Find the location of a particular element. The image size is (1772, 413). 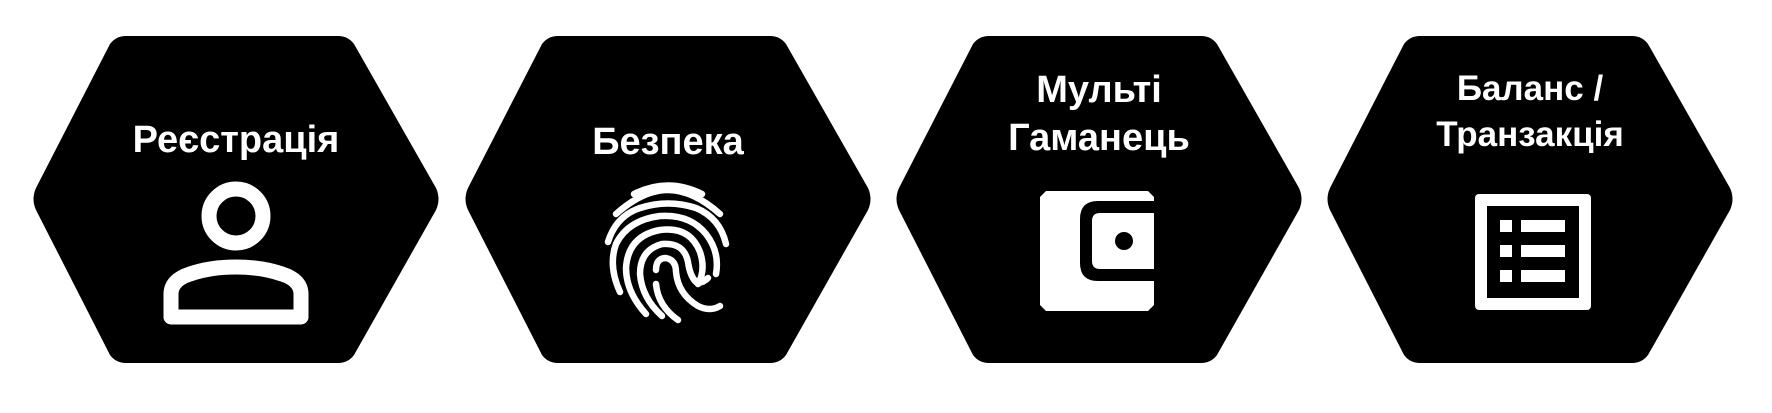

fingerprint-icon is located at coordinates (667, 253).